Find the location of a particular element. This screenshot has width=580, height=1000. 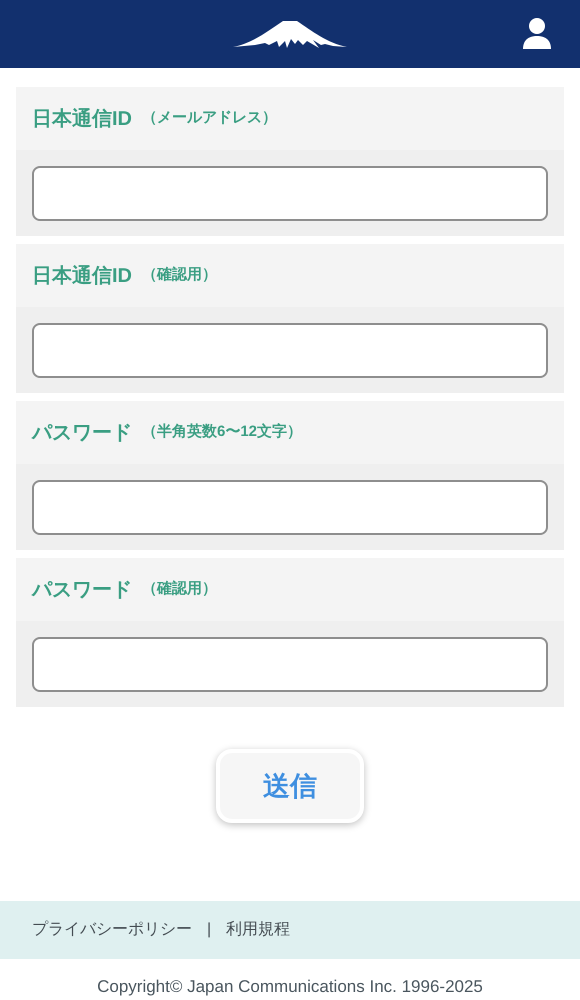

copyright-text: Copyright© Japan Communications Inc. 1996-2025 is located at coordinates (290, 986).